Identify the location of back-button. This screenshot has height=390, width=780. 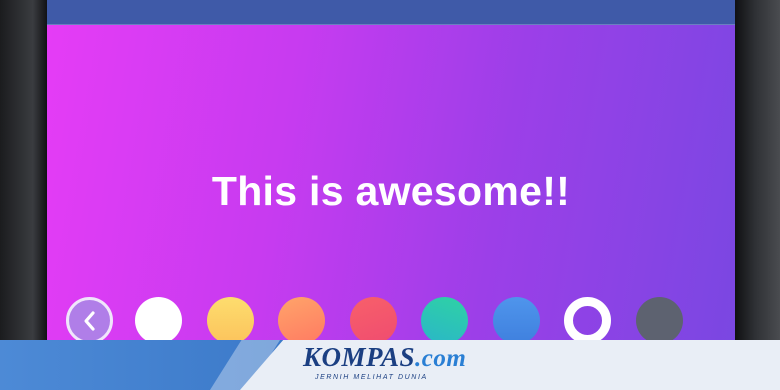
(89, 320).